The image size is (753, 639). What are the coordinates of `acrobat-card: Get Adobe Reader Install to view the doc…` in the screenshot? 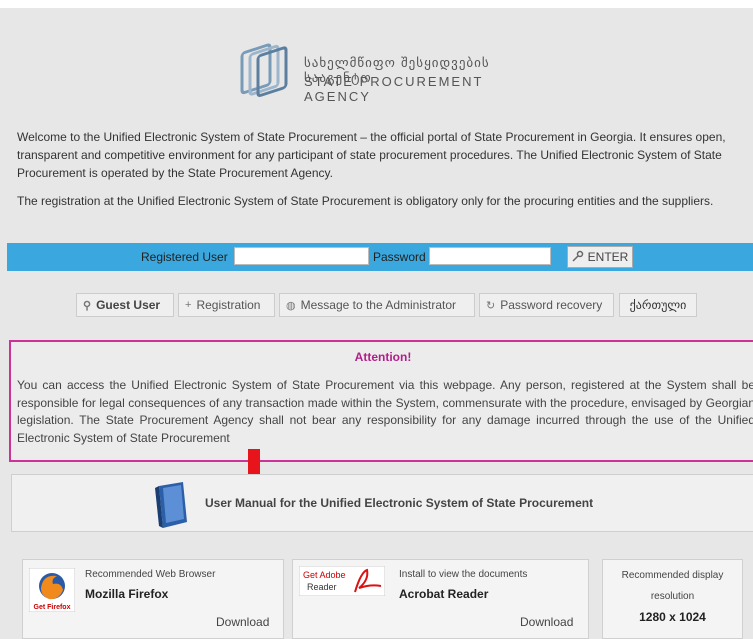 It's located at (440, 599).